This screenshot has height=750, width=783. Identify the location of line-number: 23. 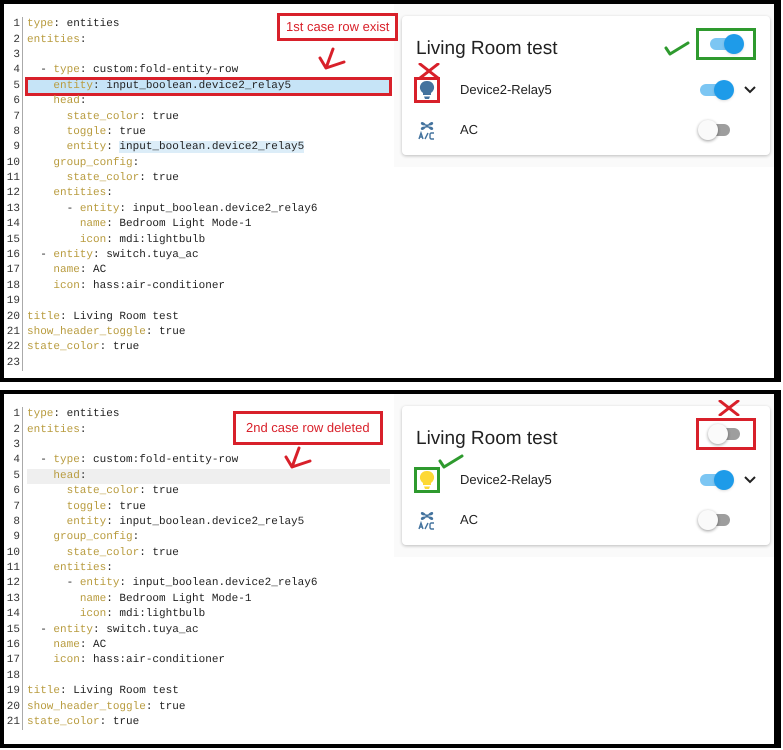
(13, 363).